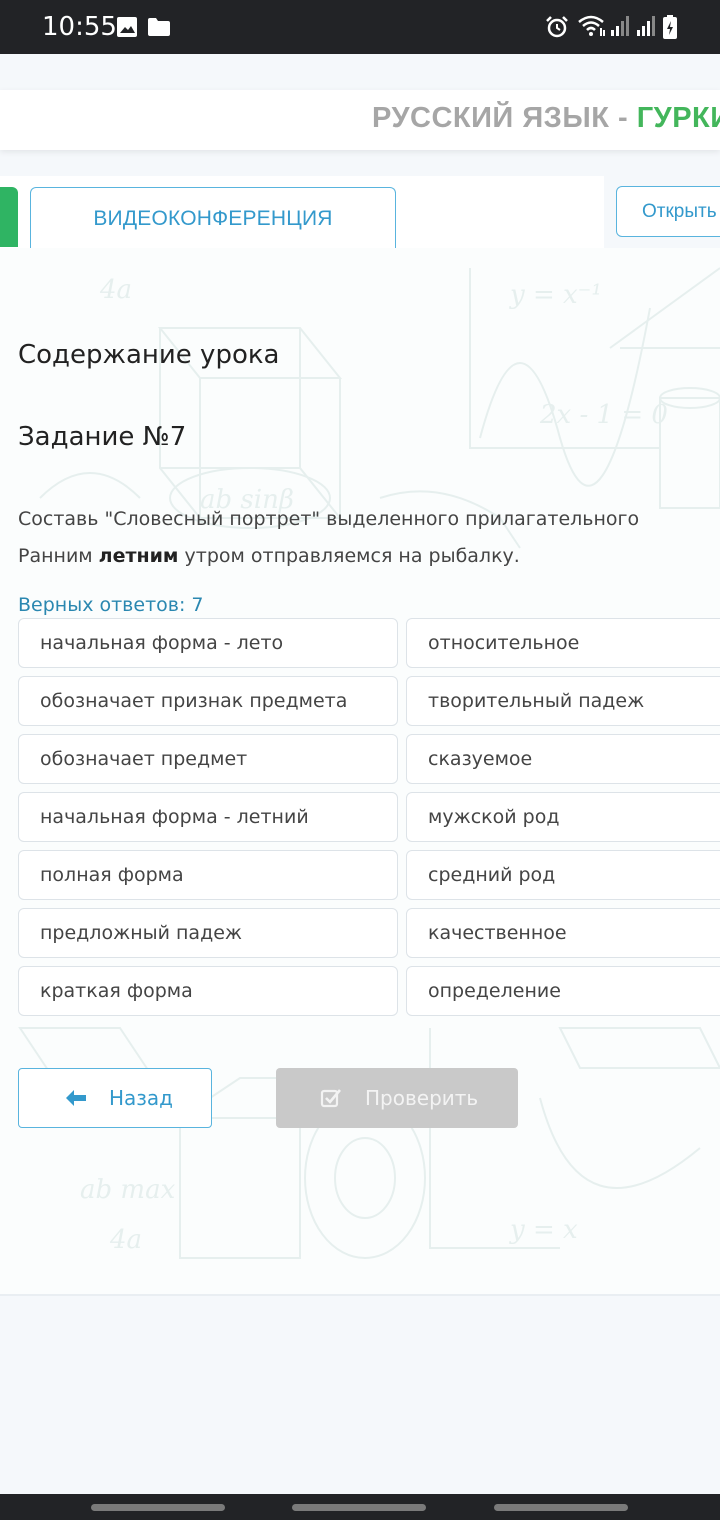 The width and height of the screenshot is (720, 1520). What do you see at coordinates (360, 120) in the screenshot?
I see `course-header: РУССКИЙ ЯЗЫК - ГУРКИ` at bounding box center [360, 120].